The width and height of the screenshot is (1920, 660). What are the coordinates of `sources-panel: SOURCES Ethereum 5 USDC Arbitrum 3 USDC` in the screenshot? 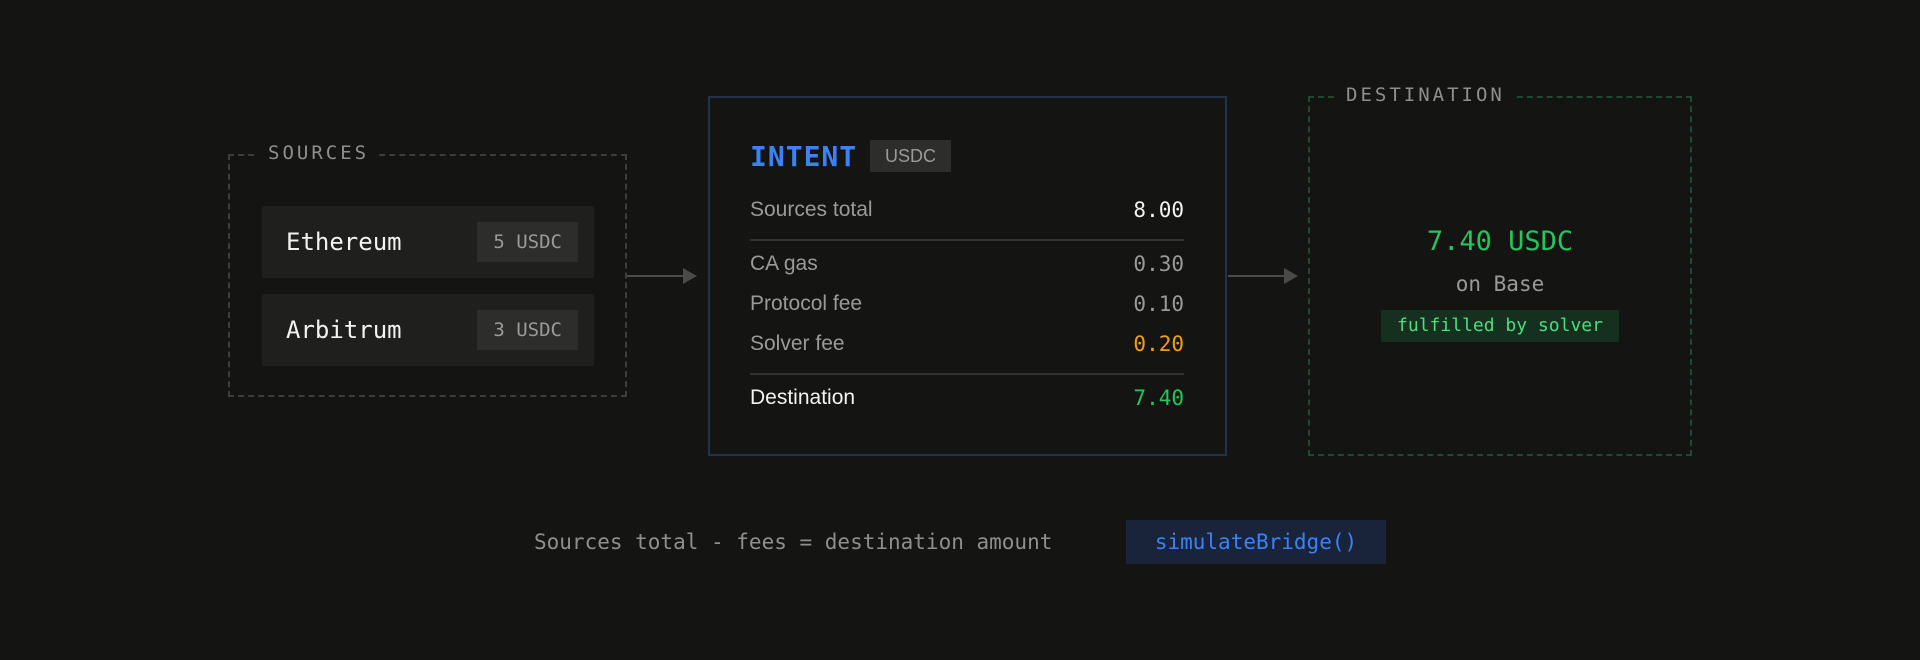 It's located at (427, 269).